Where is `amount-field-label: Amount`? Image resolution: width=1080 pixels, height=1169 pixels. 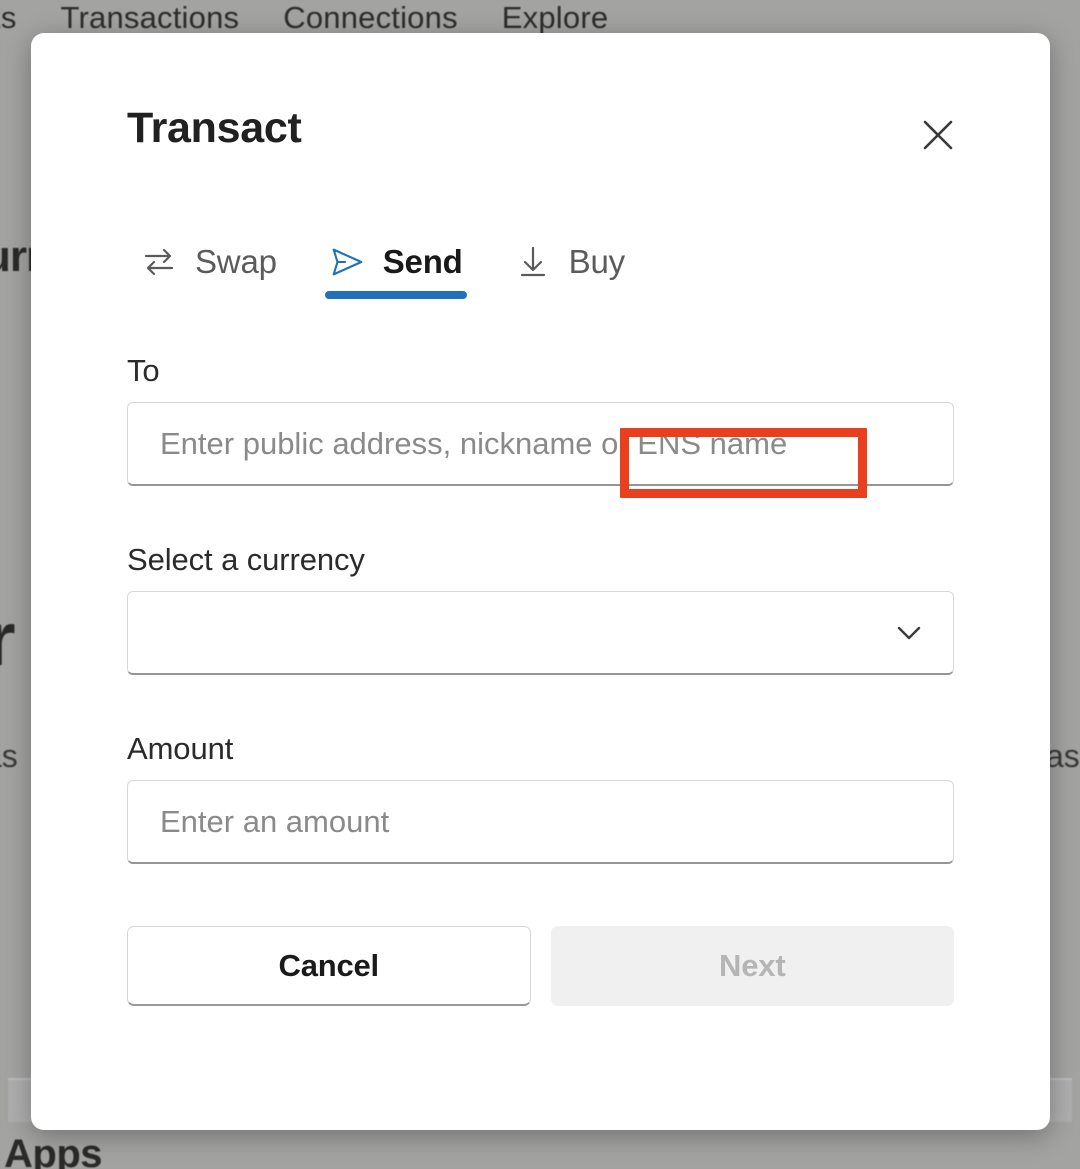
amount-field-label: Amount is located at coordinates (180, 748).